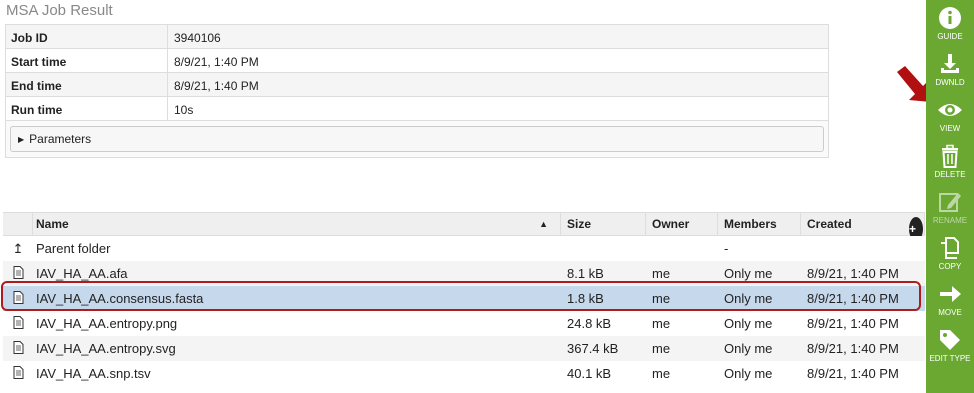  I want to click on parameters-toggle: ▶ Parameters, so click(417, 139).